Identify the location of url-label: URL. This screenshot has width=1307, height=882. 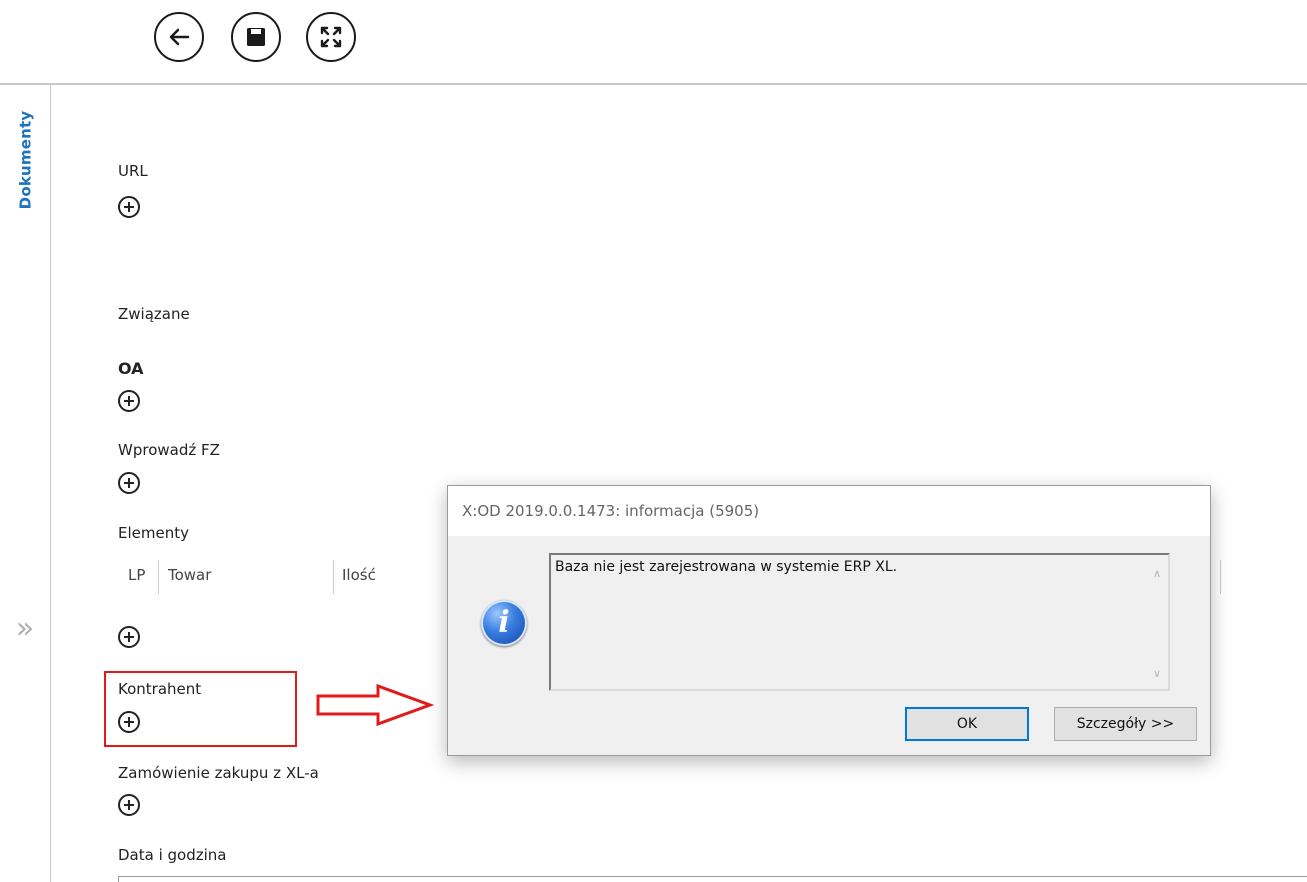
(133, 171).